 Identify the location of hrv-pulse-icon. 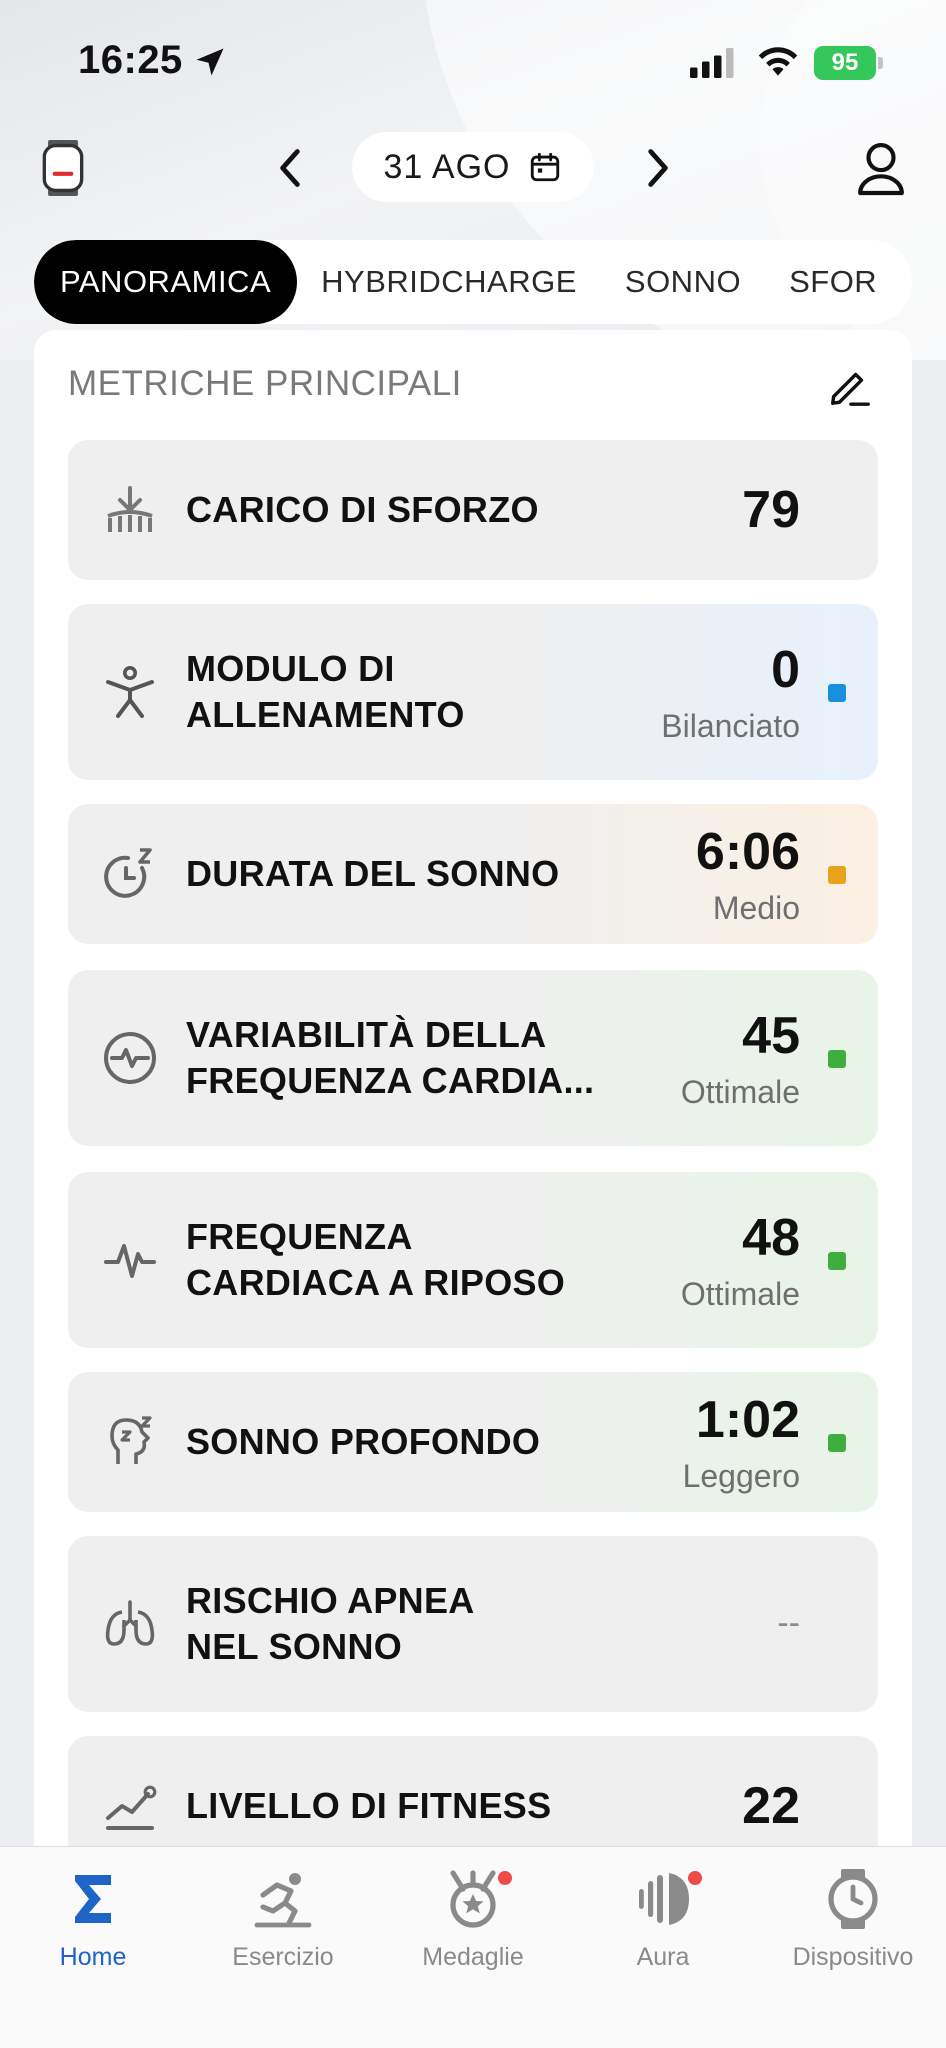
(130, 1058).